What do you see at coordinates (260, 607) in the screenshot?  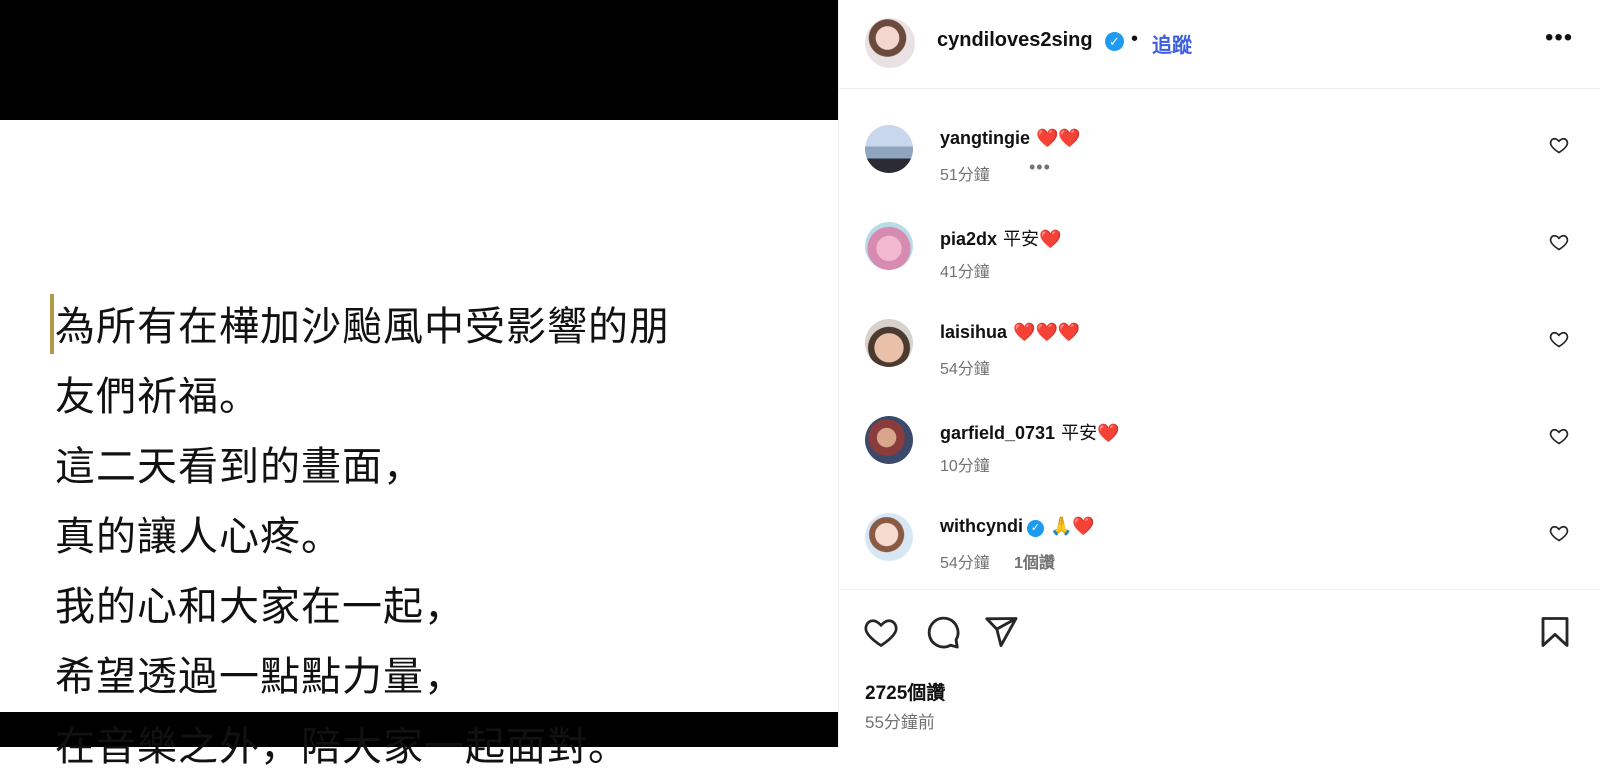 I see `post-text-line: 我的心和大家在一起，` at bounding box center [260, 607].